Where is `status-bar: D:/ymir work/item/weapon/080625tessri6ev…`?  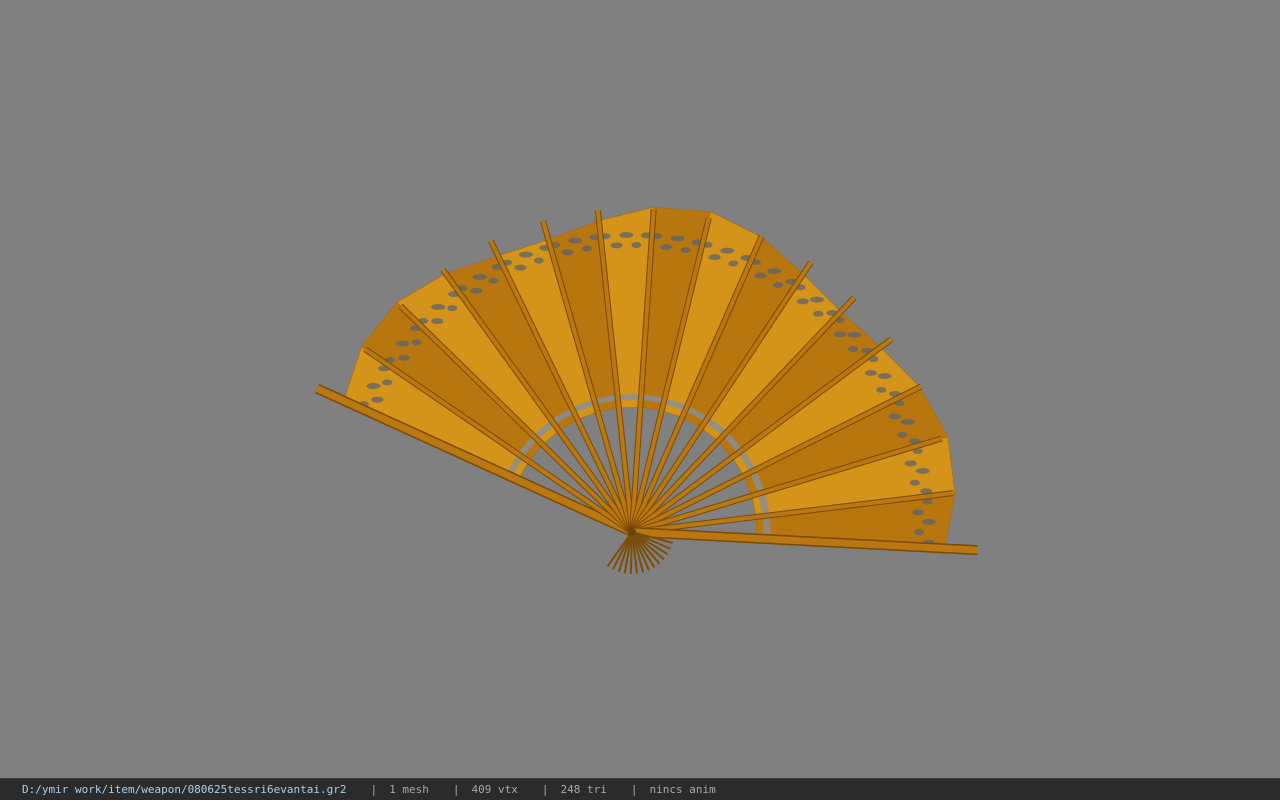
status-bar: D:/ymir work/item/weapon/080625tessri6ev… is located at coordinates (640, 789).